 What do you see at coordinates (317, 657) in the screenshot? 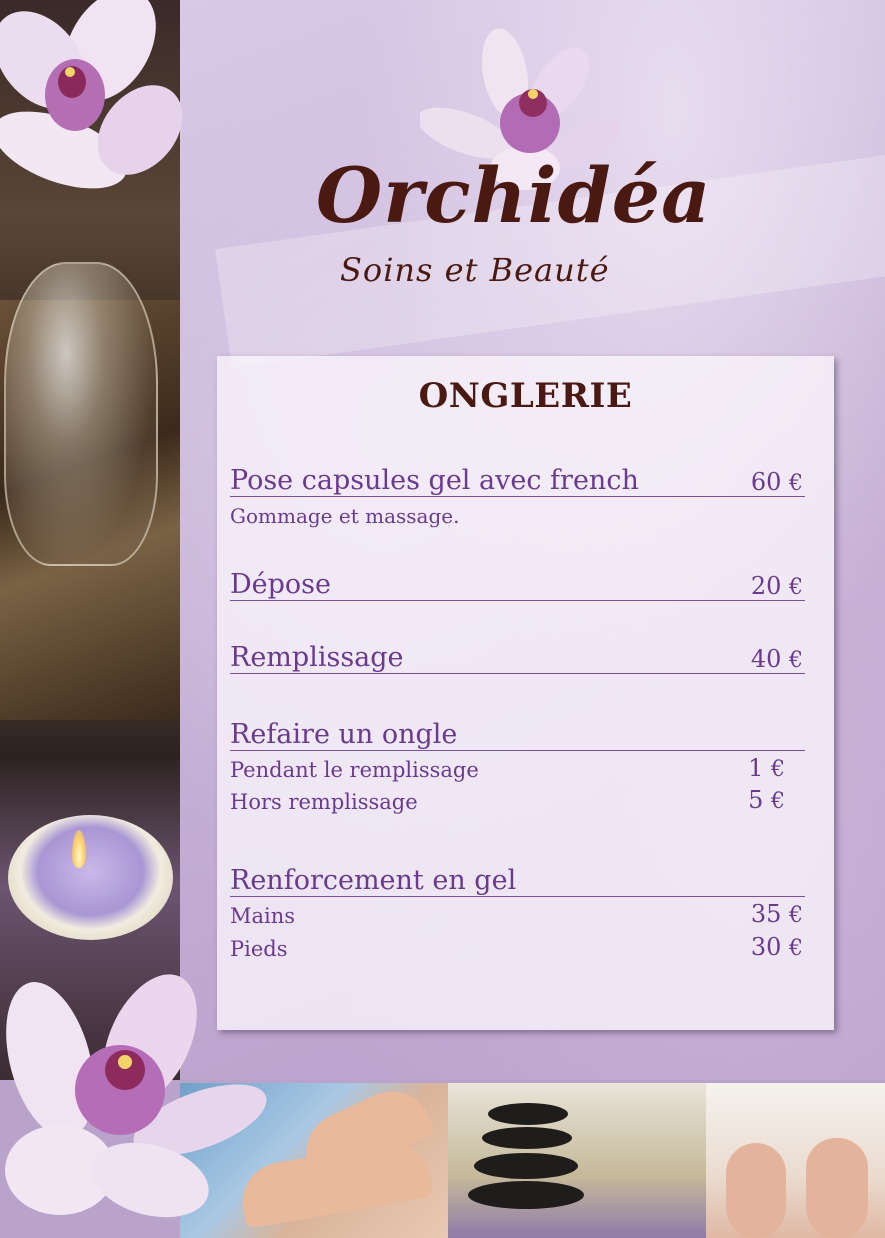
I see `service-name: Remplissage` at bounding box center [317, 657].